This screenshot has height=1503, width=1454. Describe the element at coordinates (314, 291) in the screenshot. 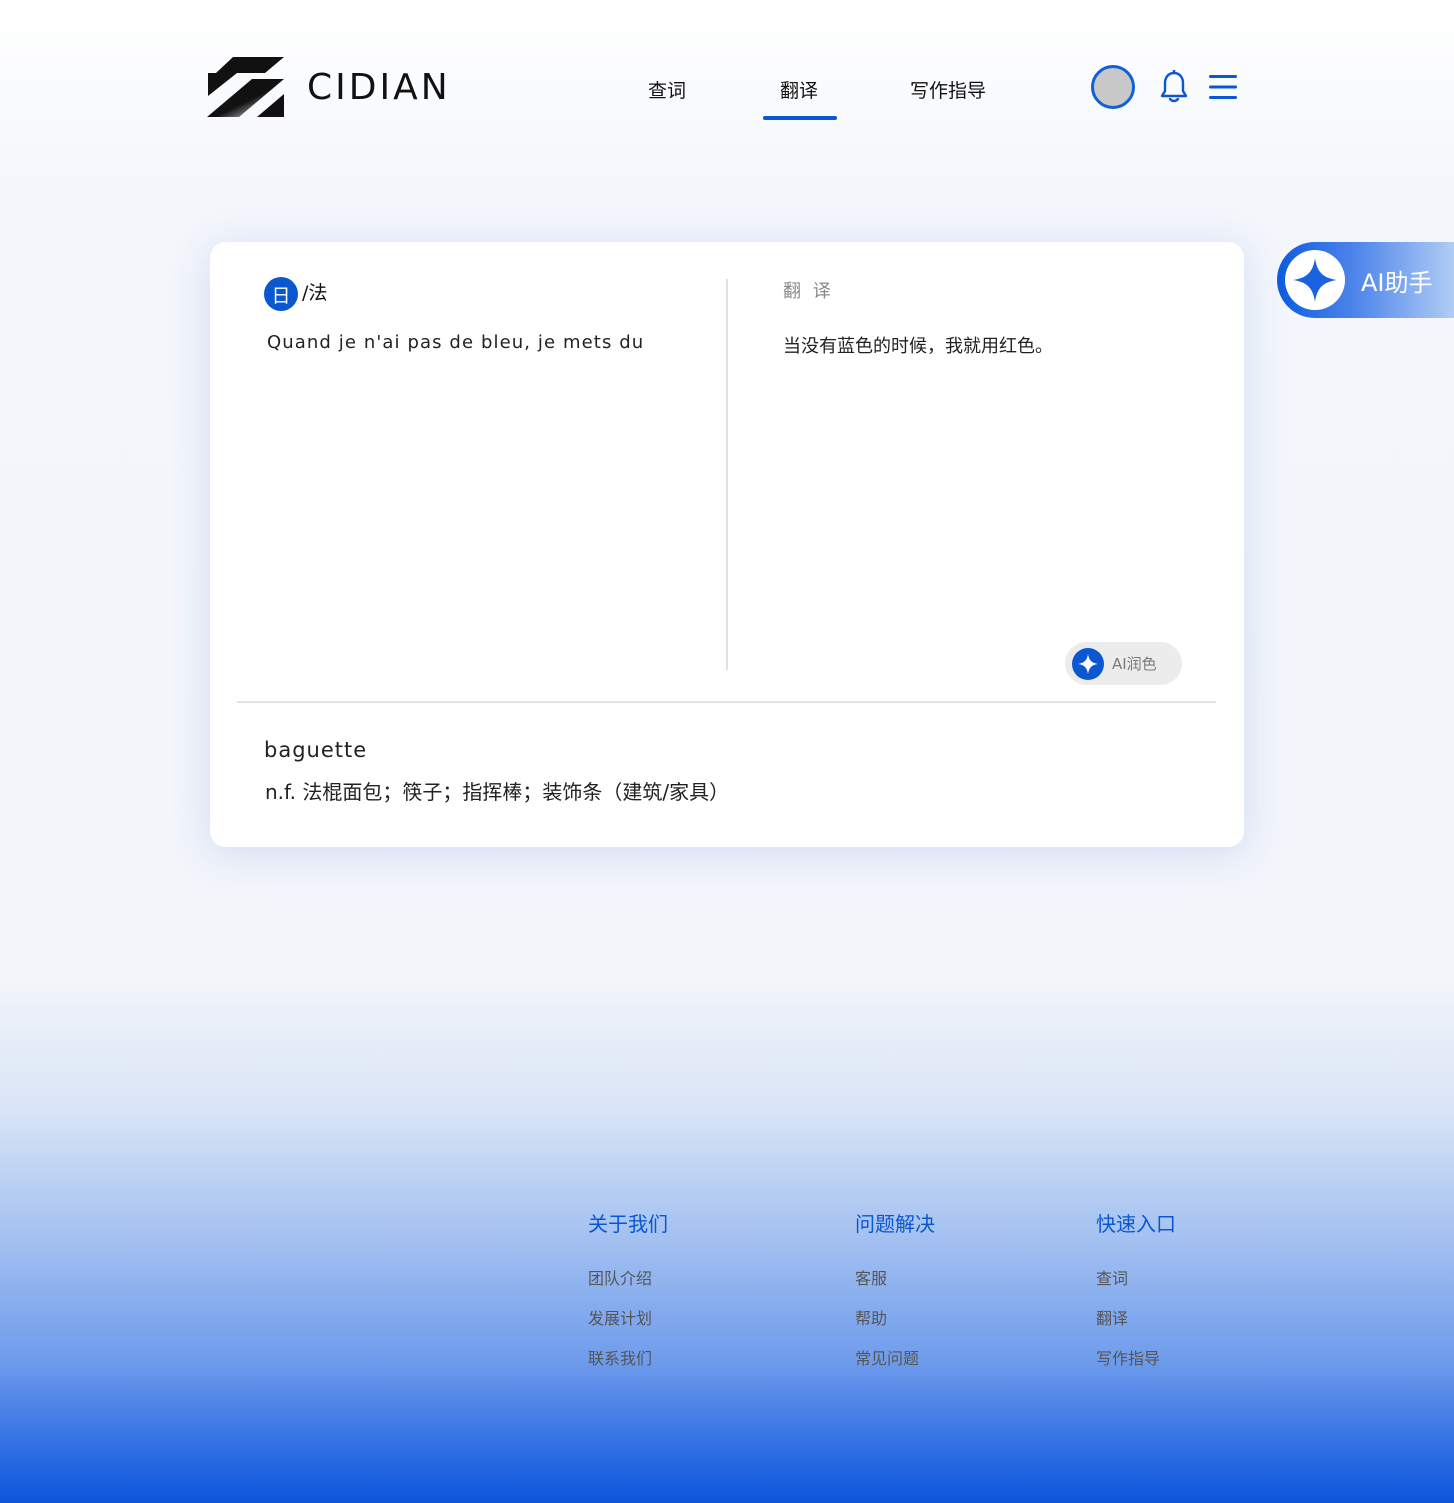

I see `target-language-label: /法` at that location.